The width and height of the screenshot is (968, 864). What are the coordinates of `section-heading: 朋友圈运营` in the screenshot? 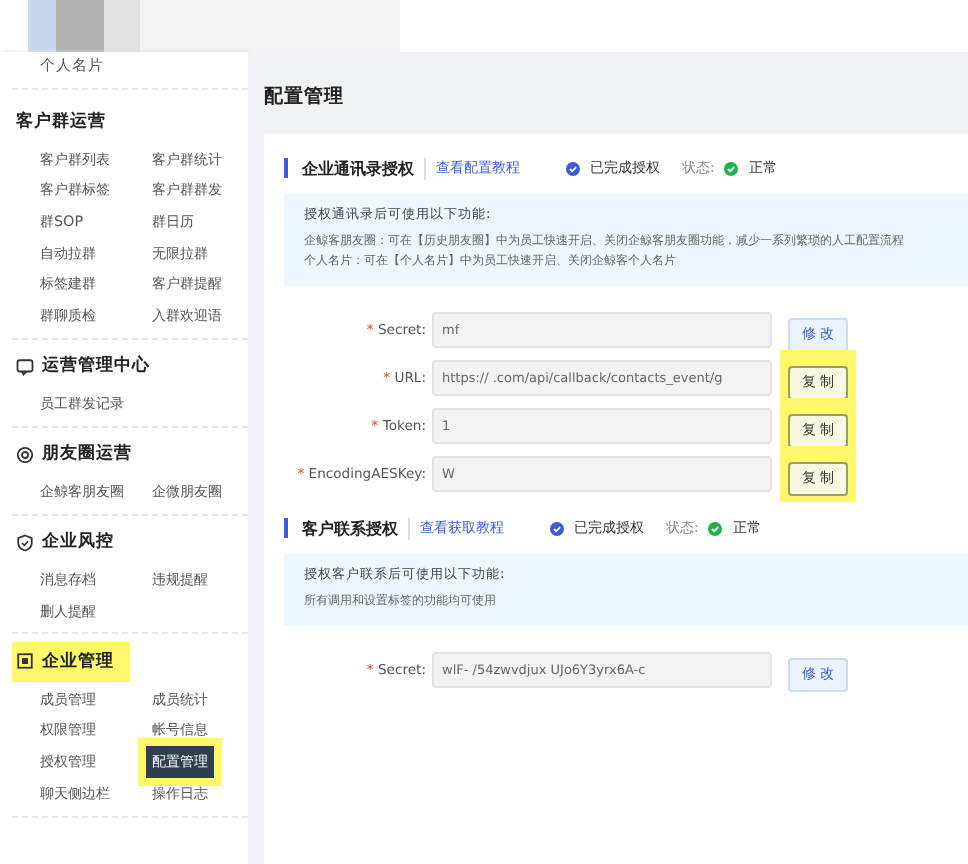 It's located at (80, 454).